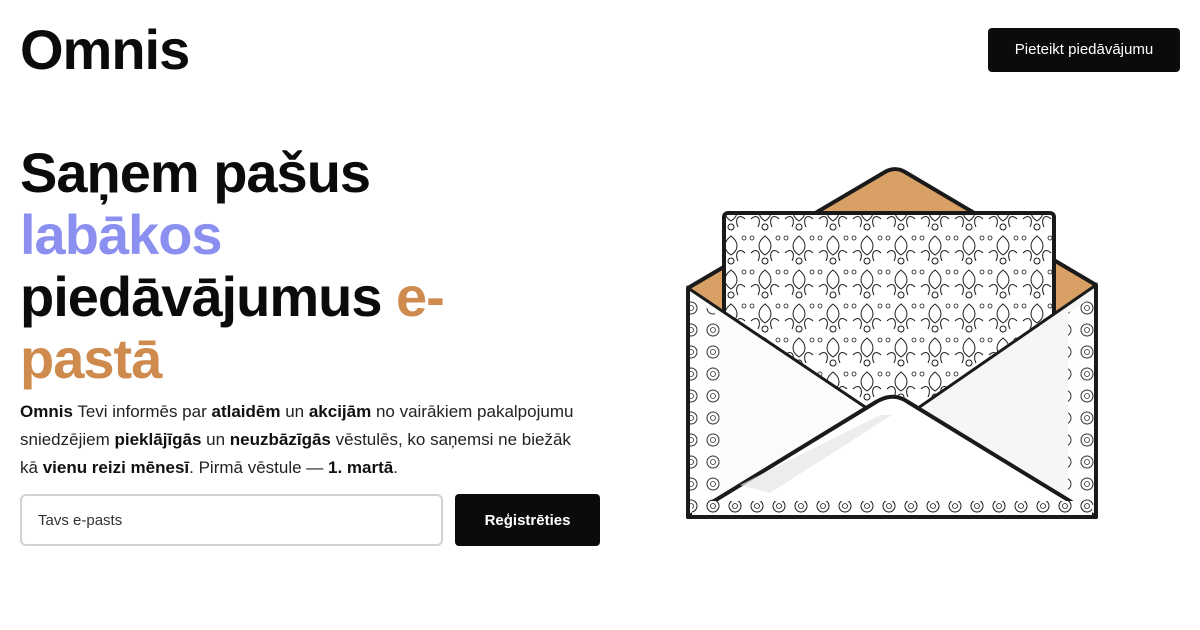 The width and height of the screenshot is (1200, 630). I want to click on submit-offer-button: Pieteikt piedāvājumu, so click(1084, 50).